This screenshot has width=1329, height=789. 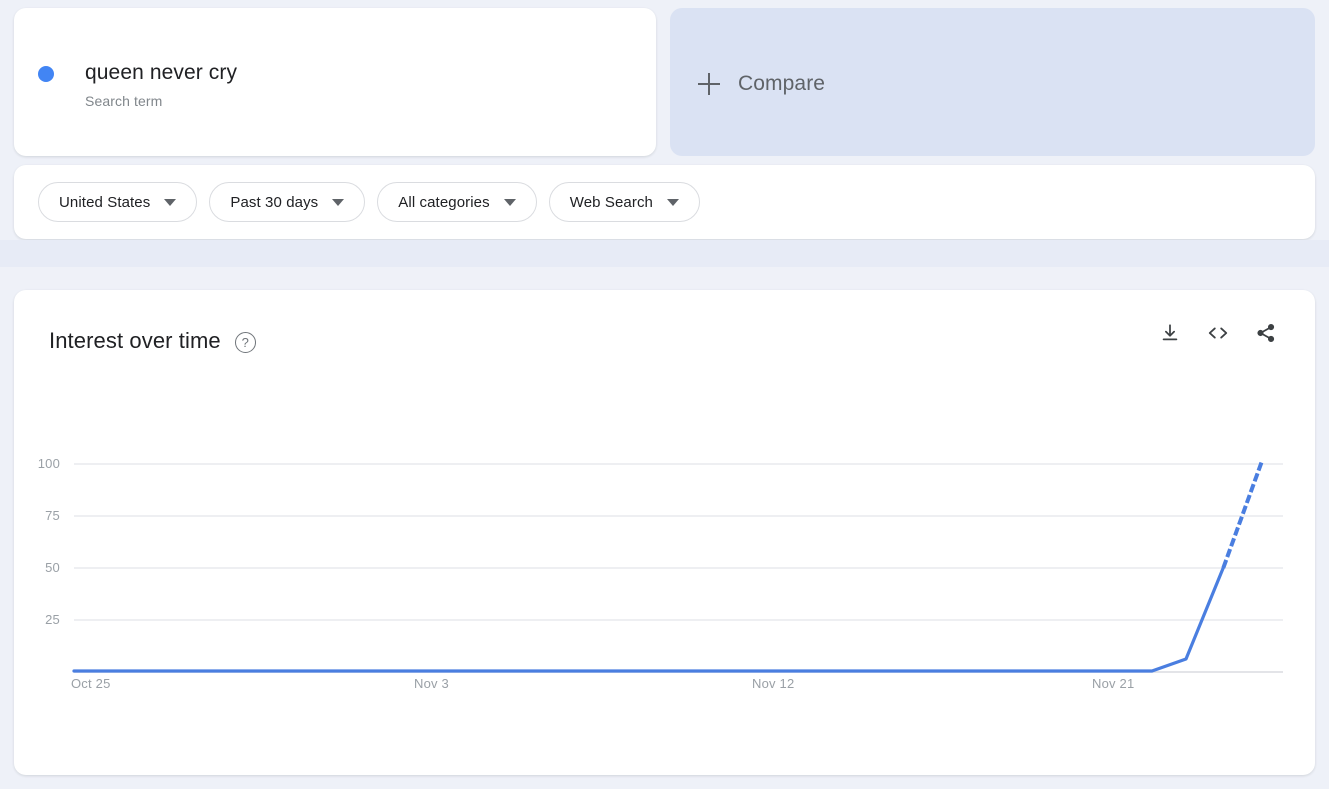 I want to click on filter-category-dropdown: All categories, so click(x=457, y=202).